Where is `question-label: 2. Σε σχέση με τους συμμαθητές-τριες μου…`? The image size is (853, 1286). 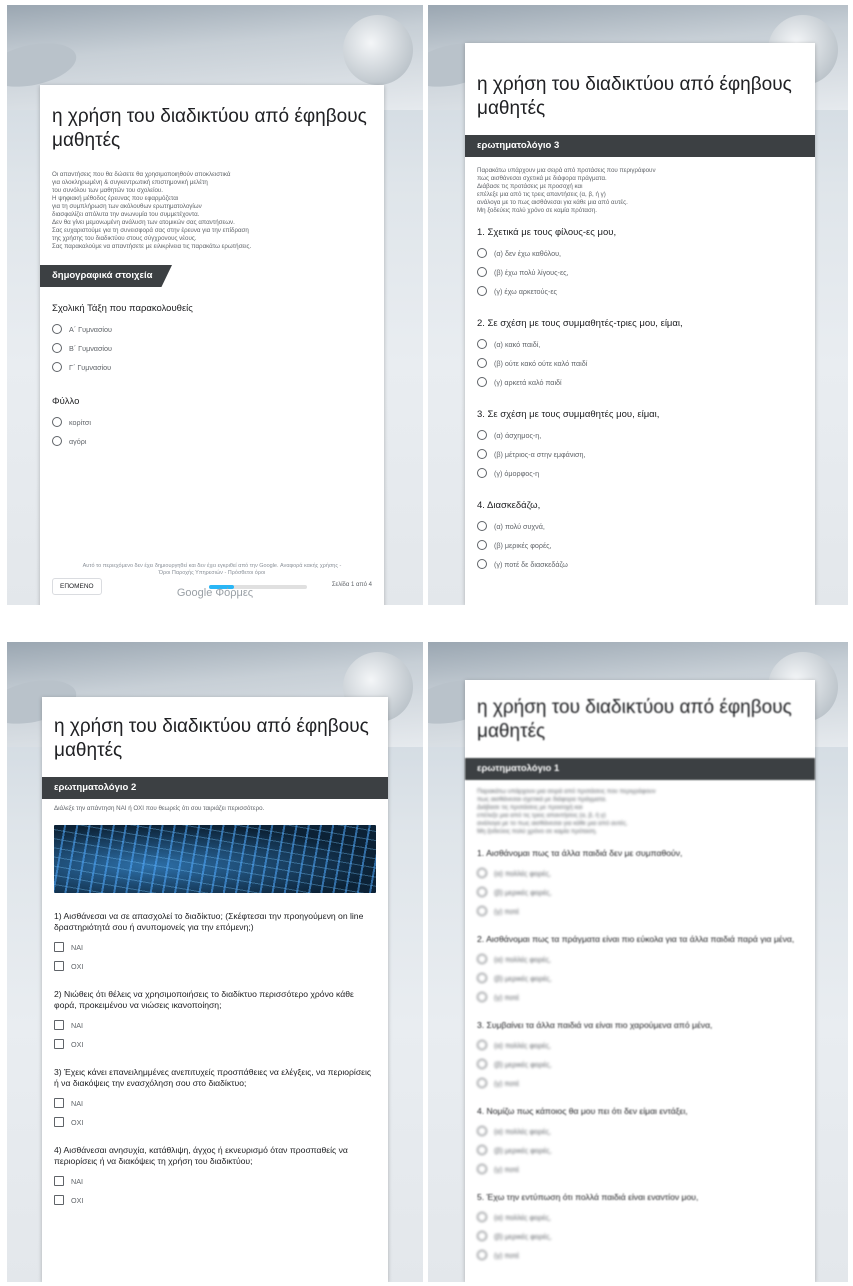 question-label: 2. Σε σχέση με τους συμμαθητές-τριες μου… is located at coordinates (580, 323).